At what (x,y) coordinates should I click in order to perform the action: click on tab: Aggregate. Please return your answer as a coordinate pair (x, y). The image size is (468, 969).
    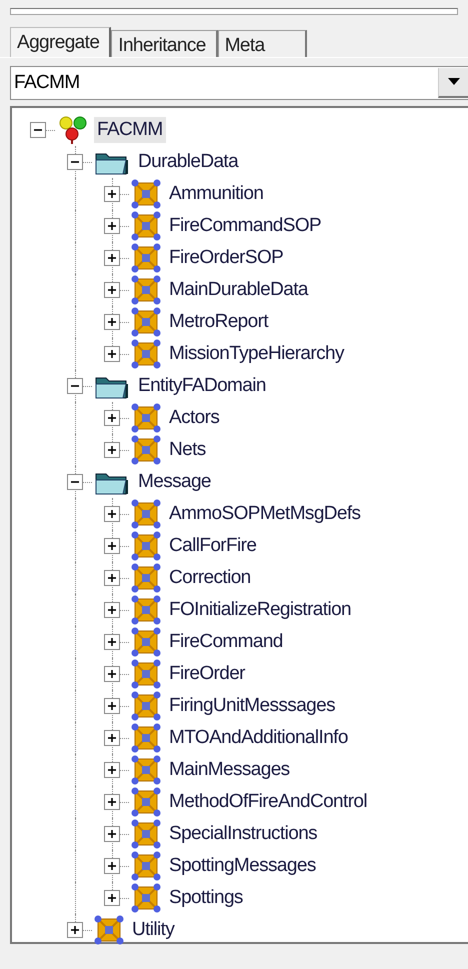
    Looking at the image, I should click on (61, 42).